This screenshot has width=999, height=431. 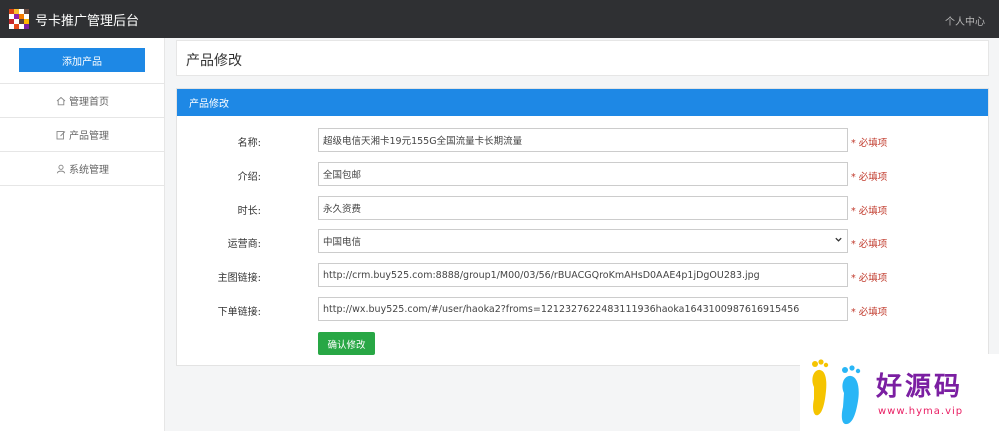 I want to click on edit-icon, so click(x=61, y=135).